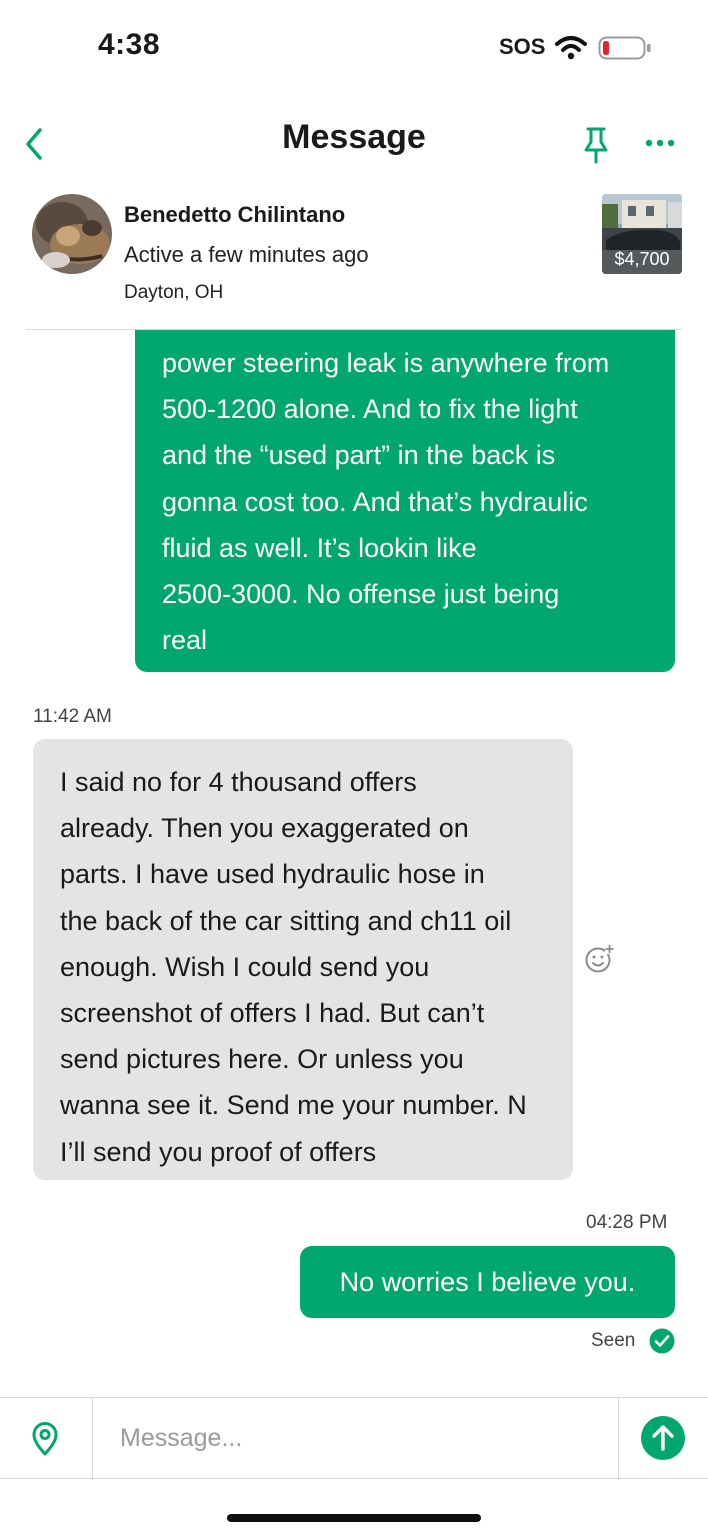 This screenshot has height=1536, width=708. What do you see at coordinates (627, 1222) in the screenshot?
I see `message-timestamp: 04:28 PM` at bounding box center [627, 1222].